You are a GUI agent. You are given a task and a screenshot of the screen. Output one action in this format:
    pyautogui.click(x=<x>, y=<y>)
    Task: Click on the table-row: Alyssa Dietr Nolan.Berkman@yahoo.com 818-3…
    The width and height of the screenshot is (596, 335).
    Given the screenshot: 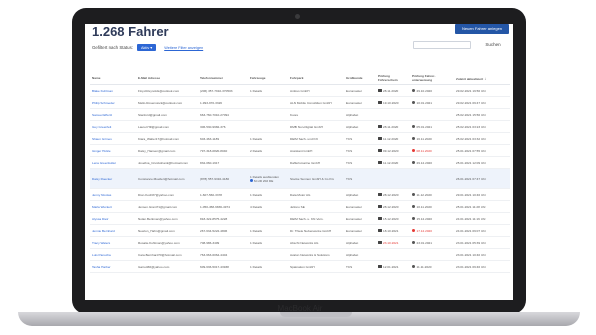 What is the action you would take?
    pyautogui.click(x=300, y=218)
    